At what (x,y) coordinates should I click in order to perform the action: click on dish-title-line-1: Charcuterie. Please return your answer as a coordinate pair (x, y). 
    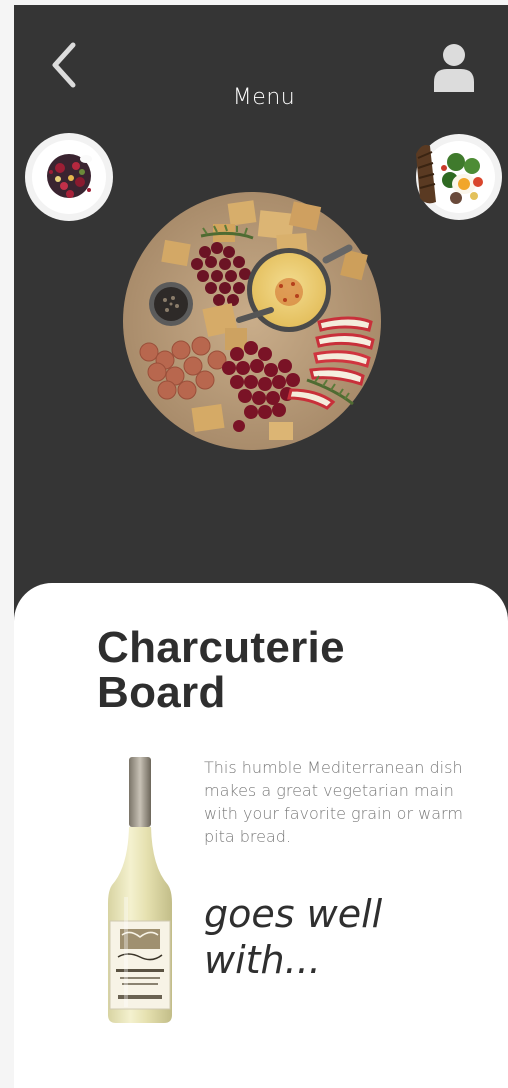
    Looking at the image, I should click on (221, 647).